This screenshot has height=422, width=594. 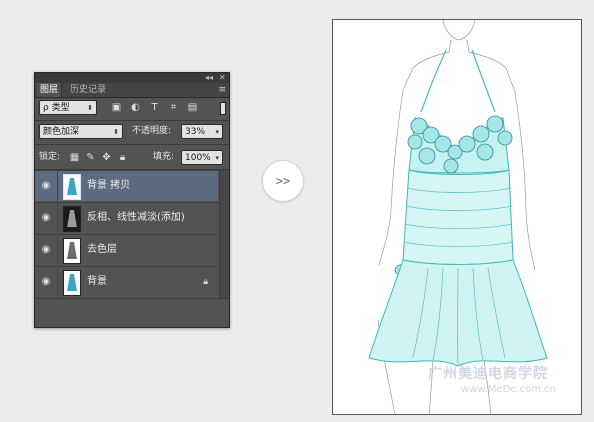 What do you see at coordinates (224, 234) in the screenshot?
I see `layer-list-scrollbar` at bounding box center [224, 234].